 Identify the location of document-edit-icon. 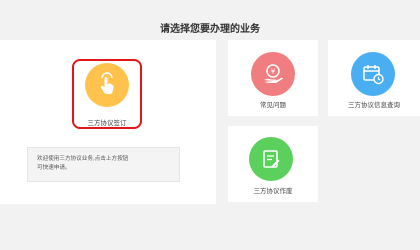
(271, 159).